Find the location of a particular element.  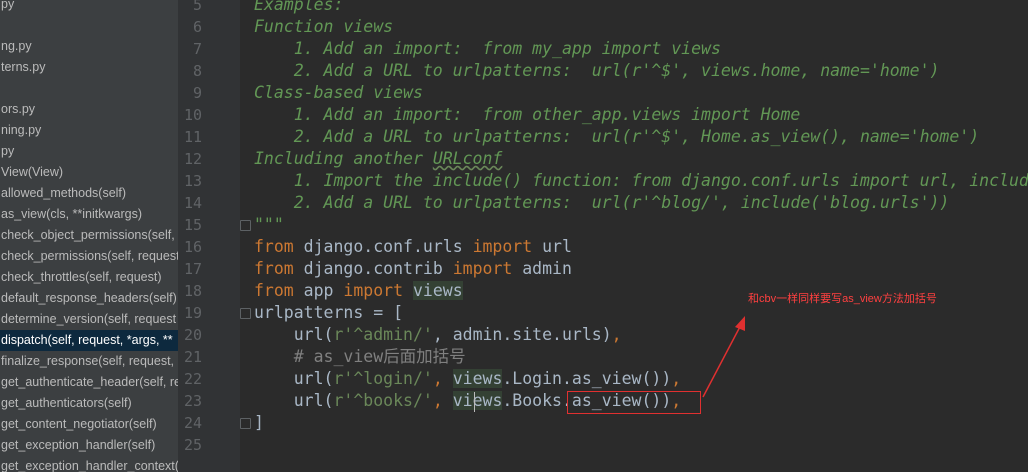

line-number: 24 is located at coordinates (192, 423).